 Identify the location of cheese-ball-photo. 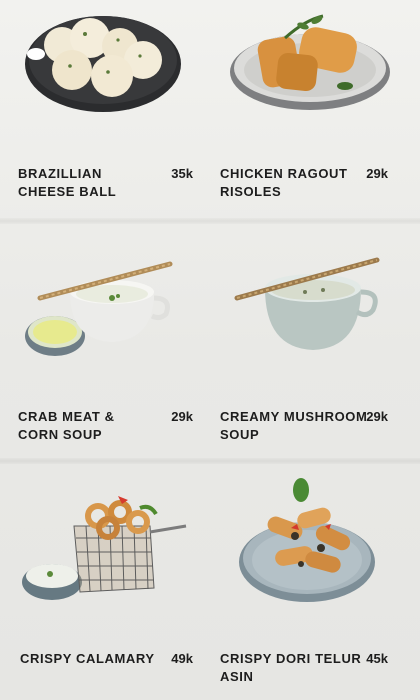
(102, 75).